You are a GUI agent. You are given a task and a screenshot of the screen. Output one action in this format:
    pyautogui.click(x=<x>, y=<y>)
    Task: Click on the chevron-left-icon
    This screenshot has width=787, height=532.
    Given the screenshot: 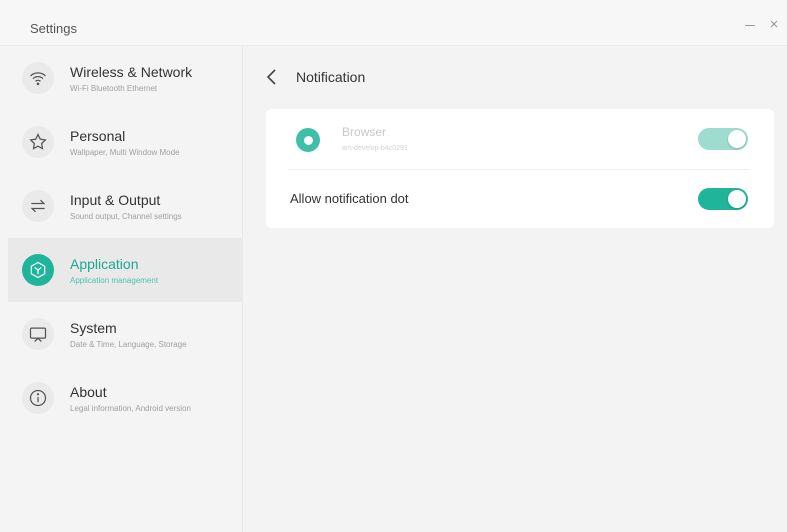 What is the action you would take?
    pyautogui.click(x=271, y=77)
    